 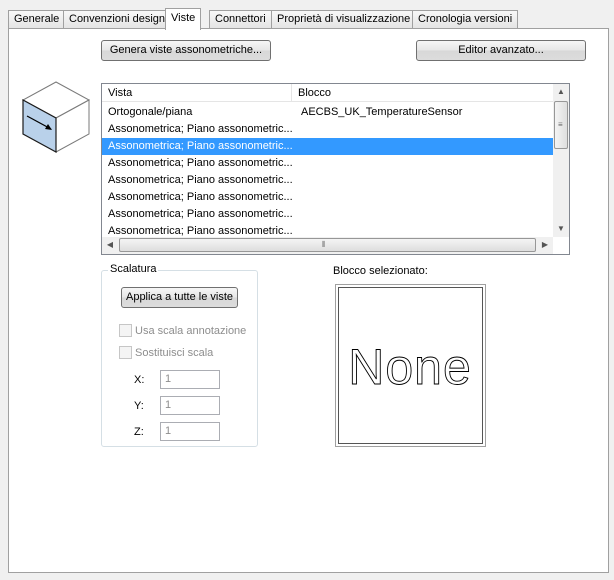 I want to click on selected-block-preview: None, so click(x=410, y=365).